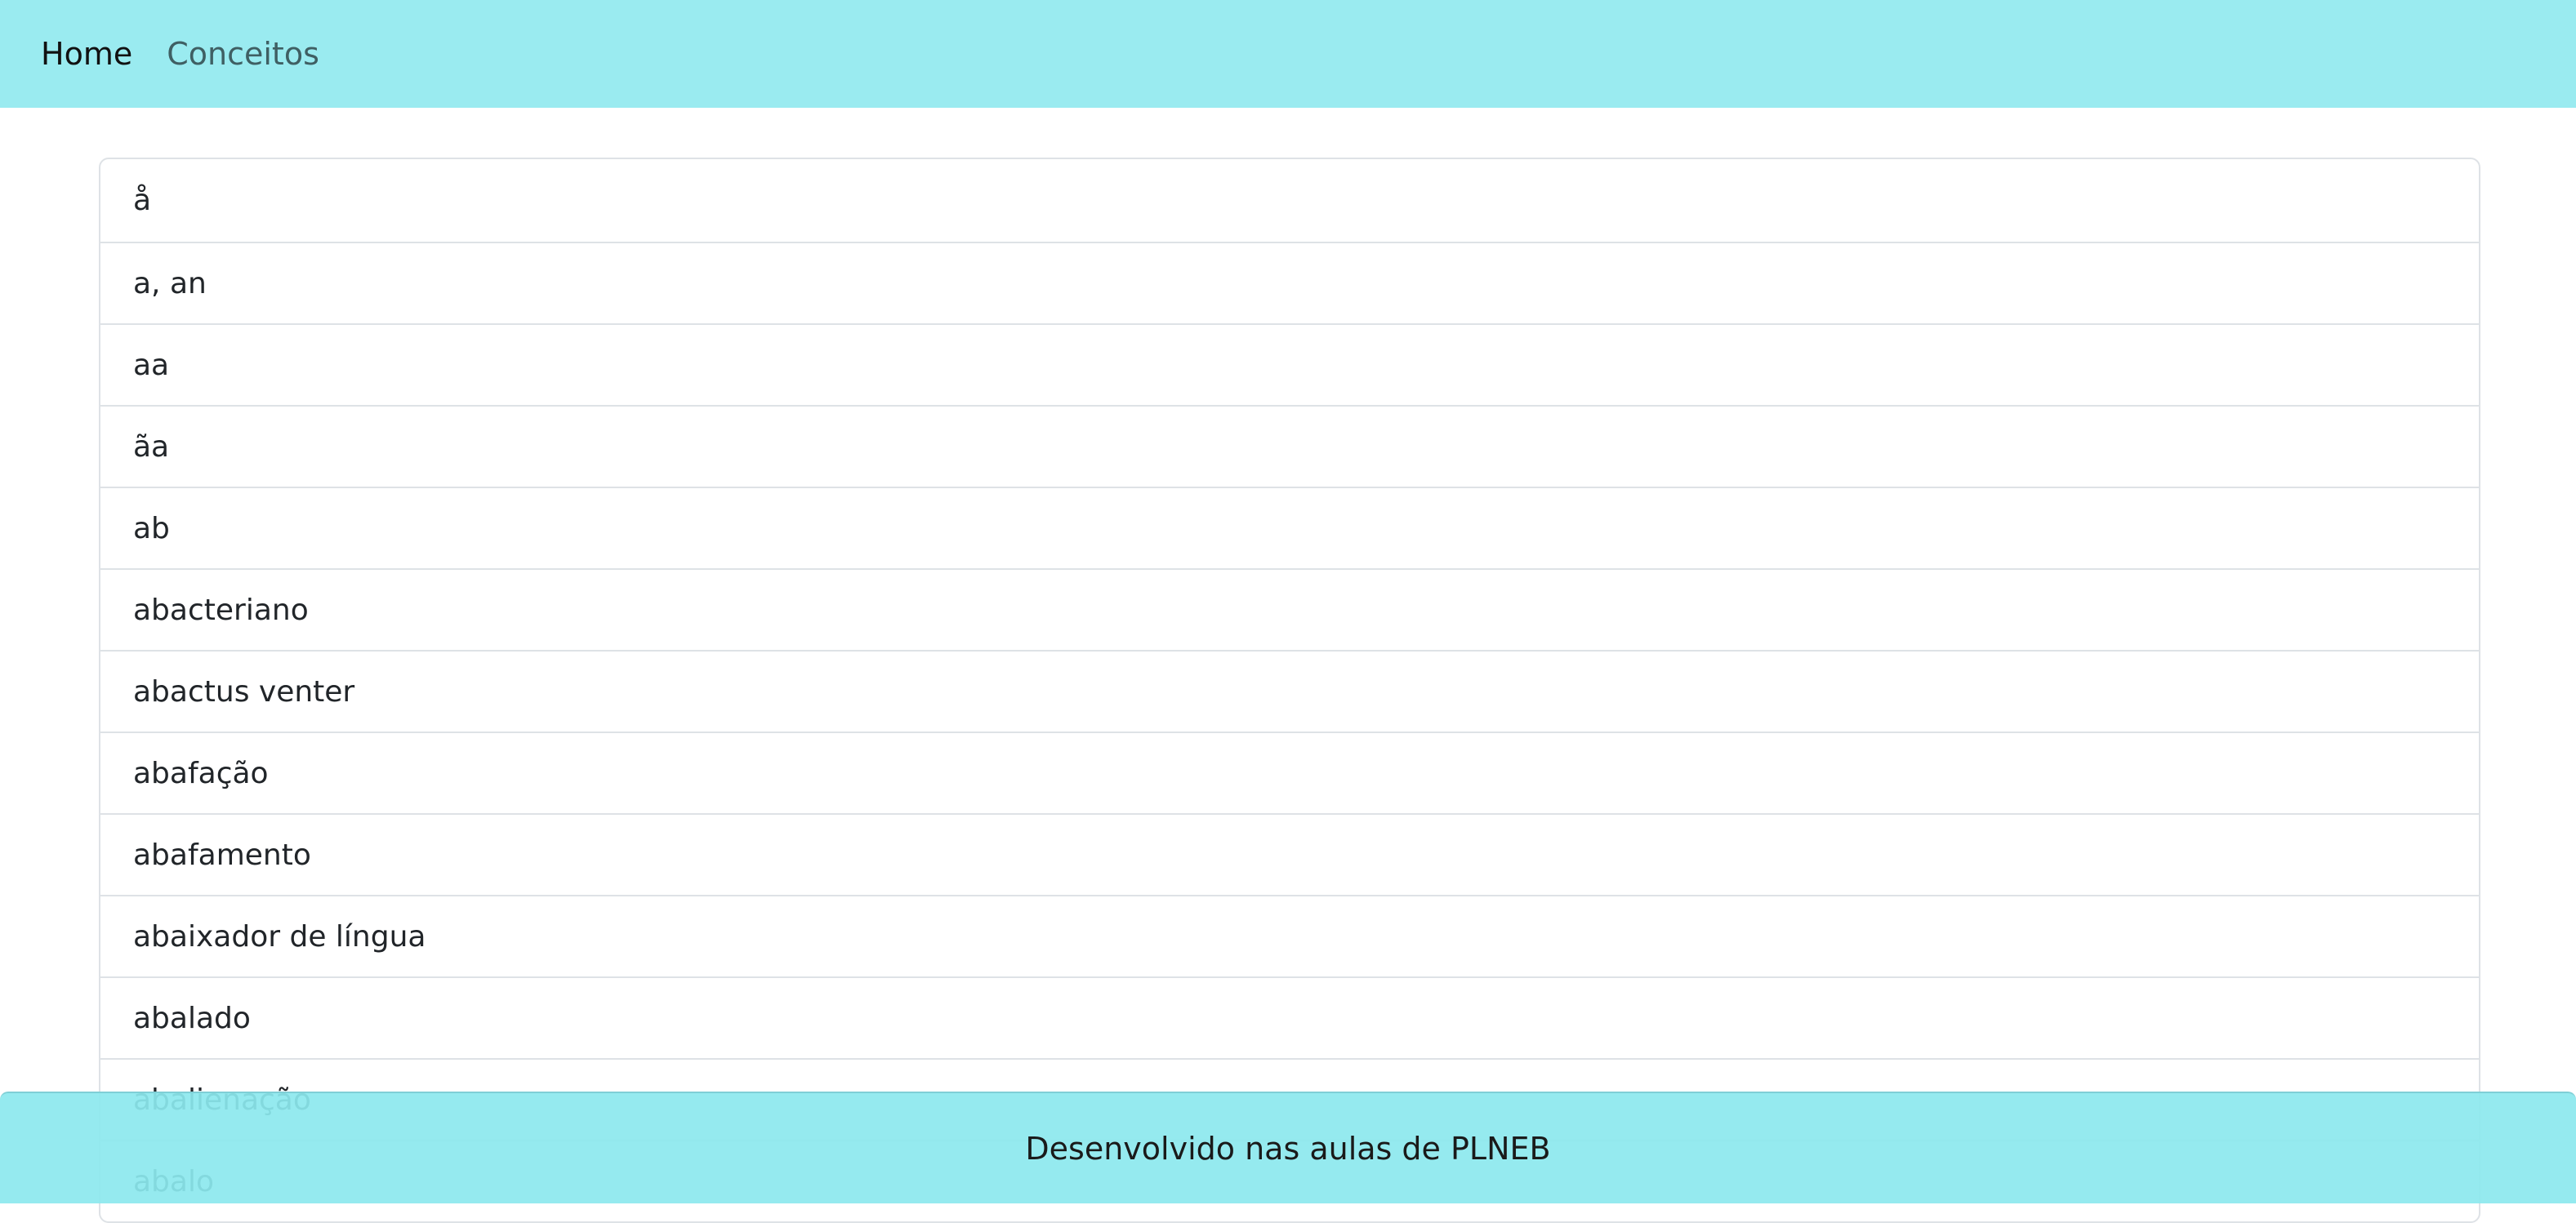 This screenshot has height=1223, width=2576. What do you see at coordinates (1289, 283) in the screenshot?
I see `list-item: a, an` at bounding box center [1289, 283].